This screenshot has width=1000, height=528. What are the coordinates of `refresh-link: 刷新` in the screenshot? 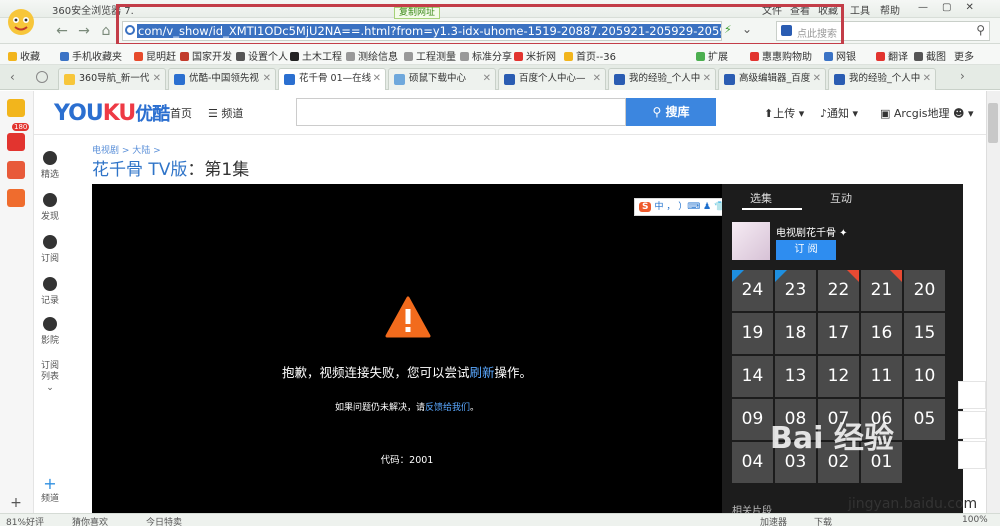 It's located at (481, 372).